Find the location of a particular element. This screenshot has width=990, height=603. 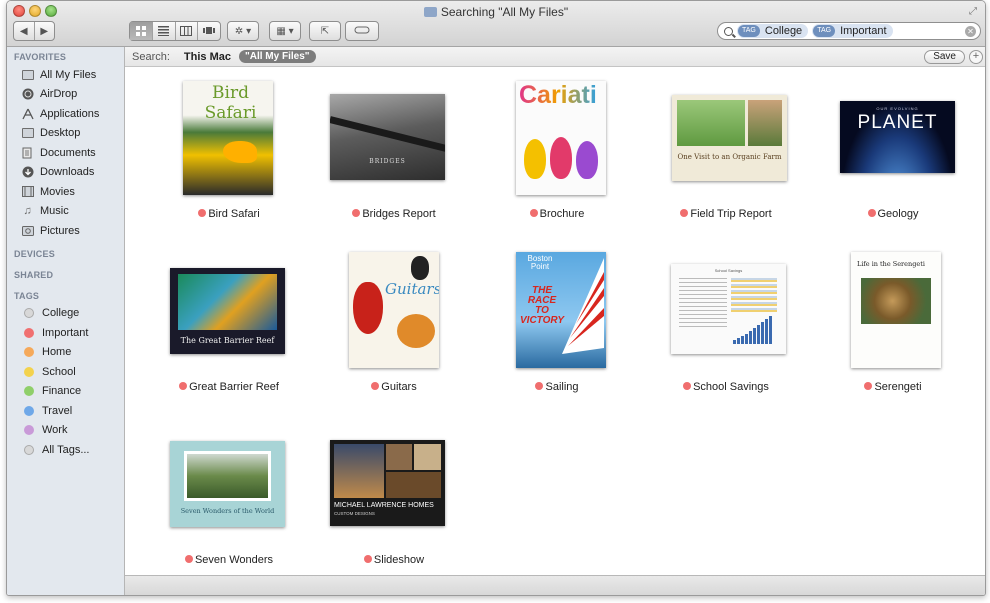

airdrop-icon is located at coordinates (27, 94).